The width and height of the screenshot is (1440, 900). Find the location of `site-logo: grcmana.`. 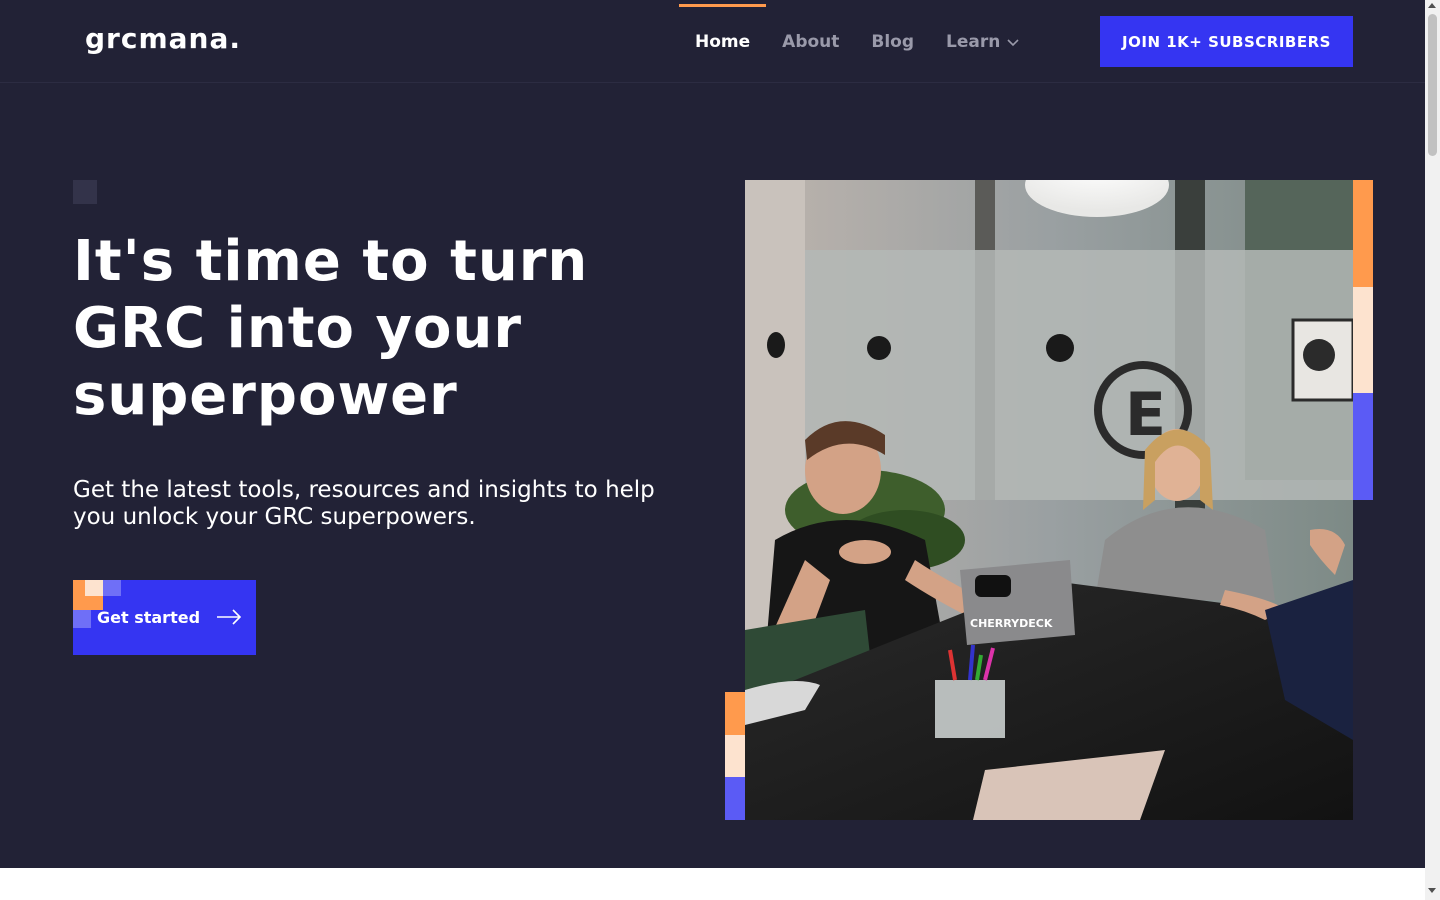

site-logo: grcmana. is located at coordinates (163, 38).